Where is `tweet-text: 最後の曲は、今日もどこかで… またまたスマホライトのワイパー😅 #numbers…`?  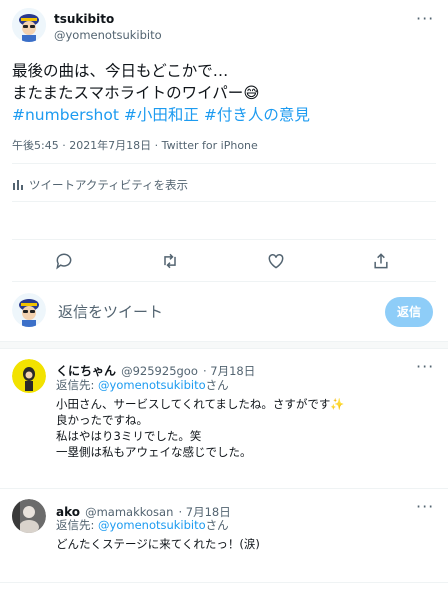 tweet-text: 最後の曲は、今日もどこかで… またまたスマホライトのワイパー😅 #numbers… is located at coordinates (224, 93).